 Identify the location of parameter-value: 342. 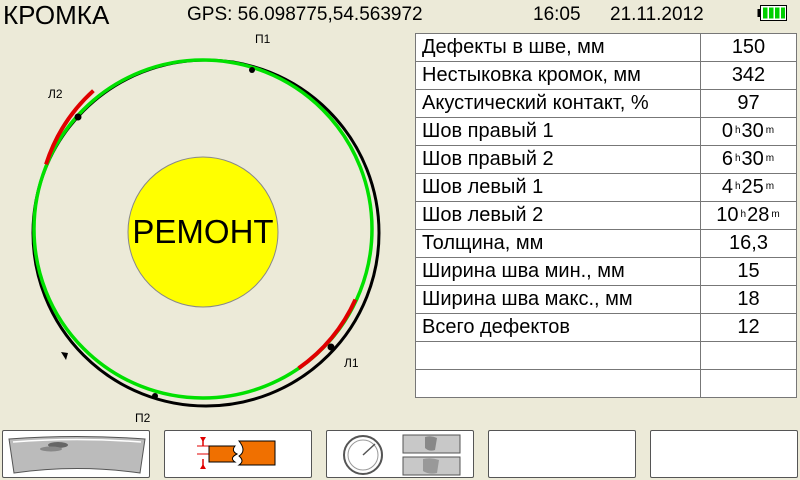
(748, 75).